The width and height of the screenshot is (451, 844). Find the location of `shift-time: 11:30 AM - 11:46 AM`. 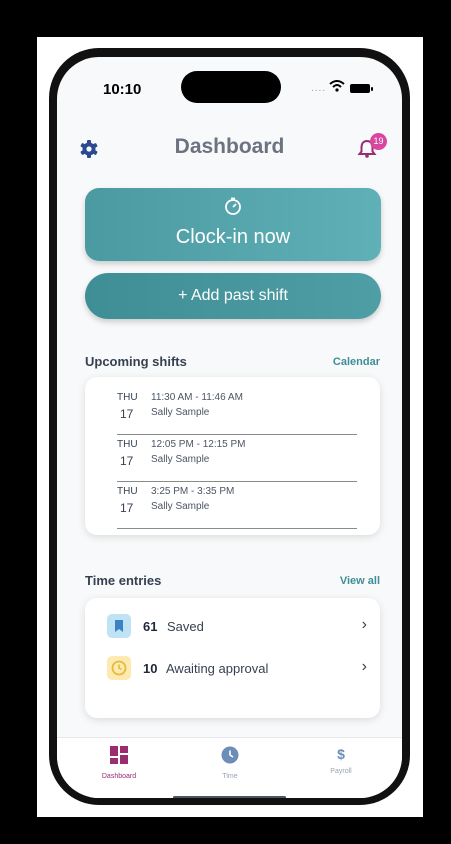

shift-time: 11:30 AM - 11:46 AM is located at coordinates (197, 397).